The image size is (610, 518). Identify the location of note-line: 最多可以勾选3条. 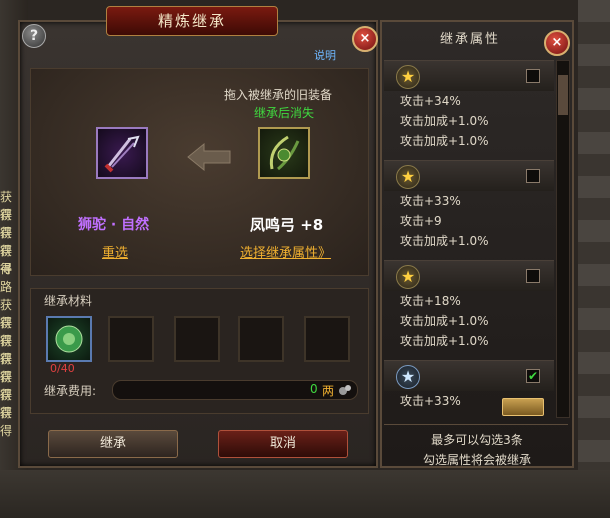
(477, 440).